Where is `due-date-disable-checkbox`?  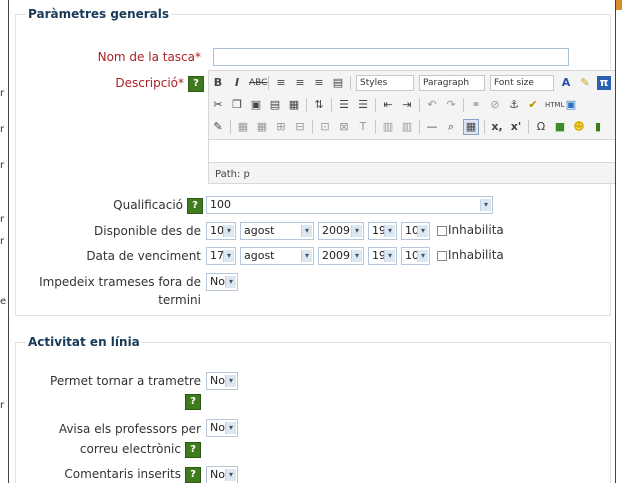 due-date-disable-checkbox is located at coordinates (442, 256).